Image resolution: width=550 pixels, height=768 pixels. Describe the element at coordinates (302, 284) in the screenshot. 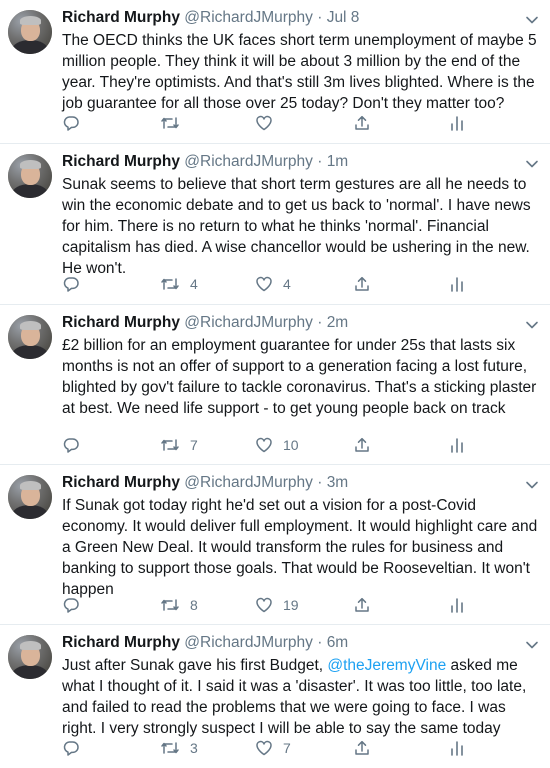

I see `tweet-actions: 4 4` at that location.